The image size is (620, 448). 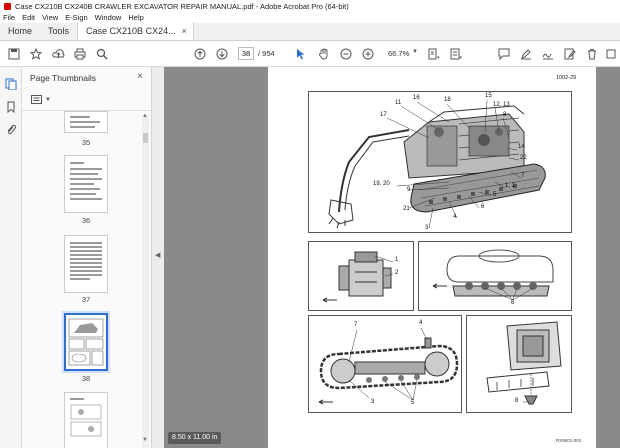 What do you see at coordinates (50, 17) in the screenshot?
I see `menu-view: View` at bounding box center [50, 17].